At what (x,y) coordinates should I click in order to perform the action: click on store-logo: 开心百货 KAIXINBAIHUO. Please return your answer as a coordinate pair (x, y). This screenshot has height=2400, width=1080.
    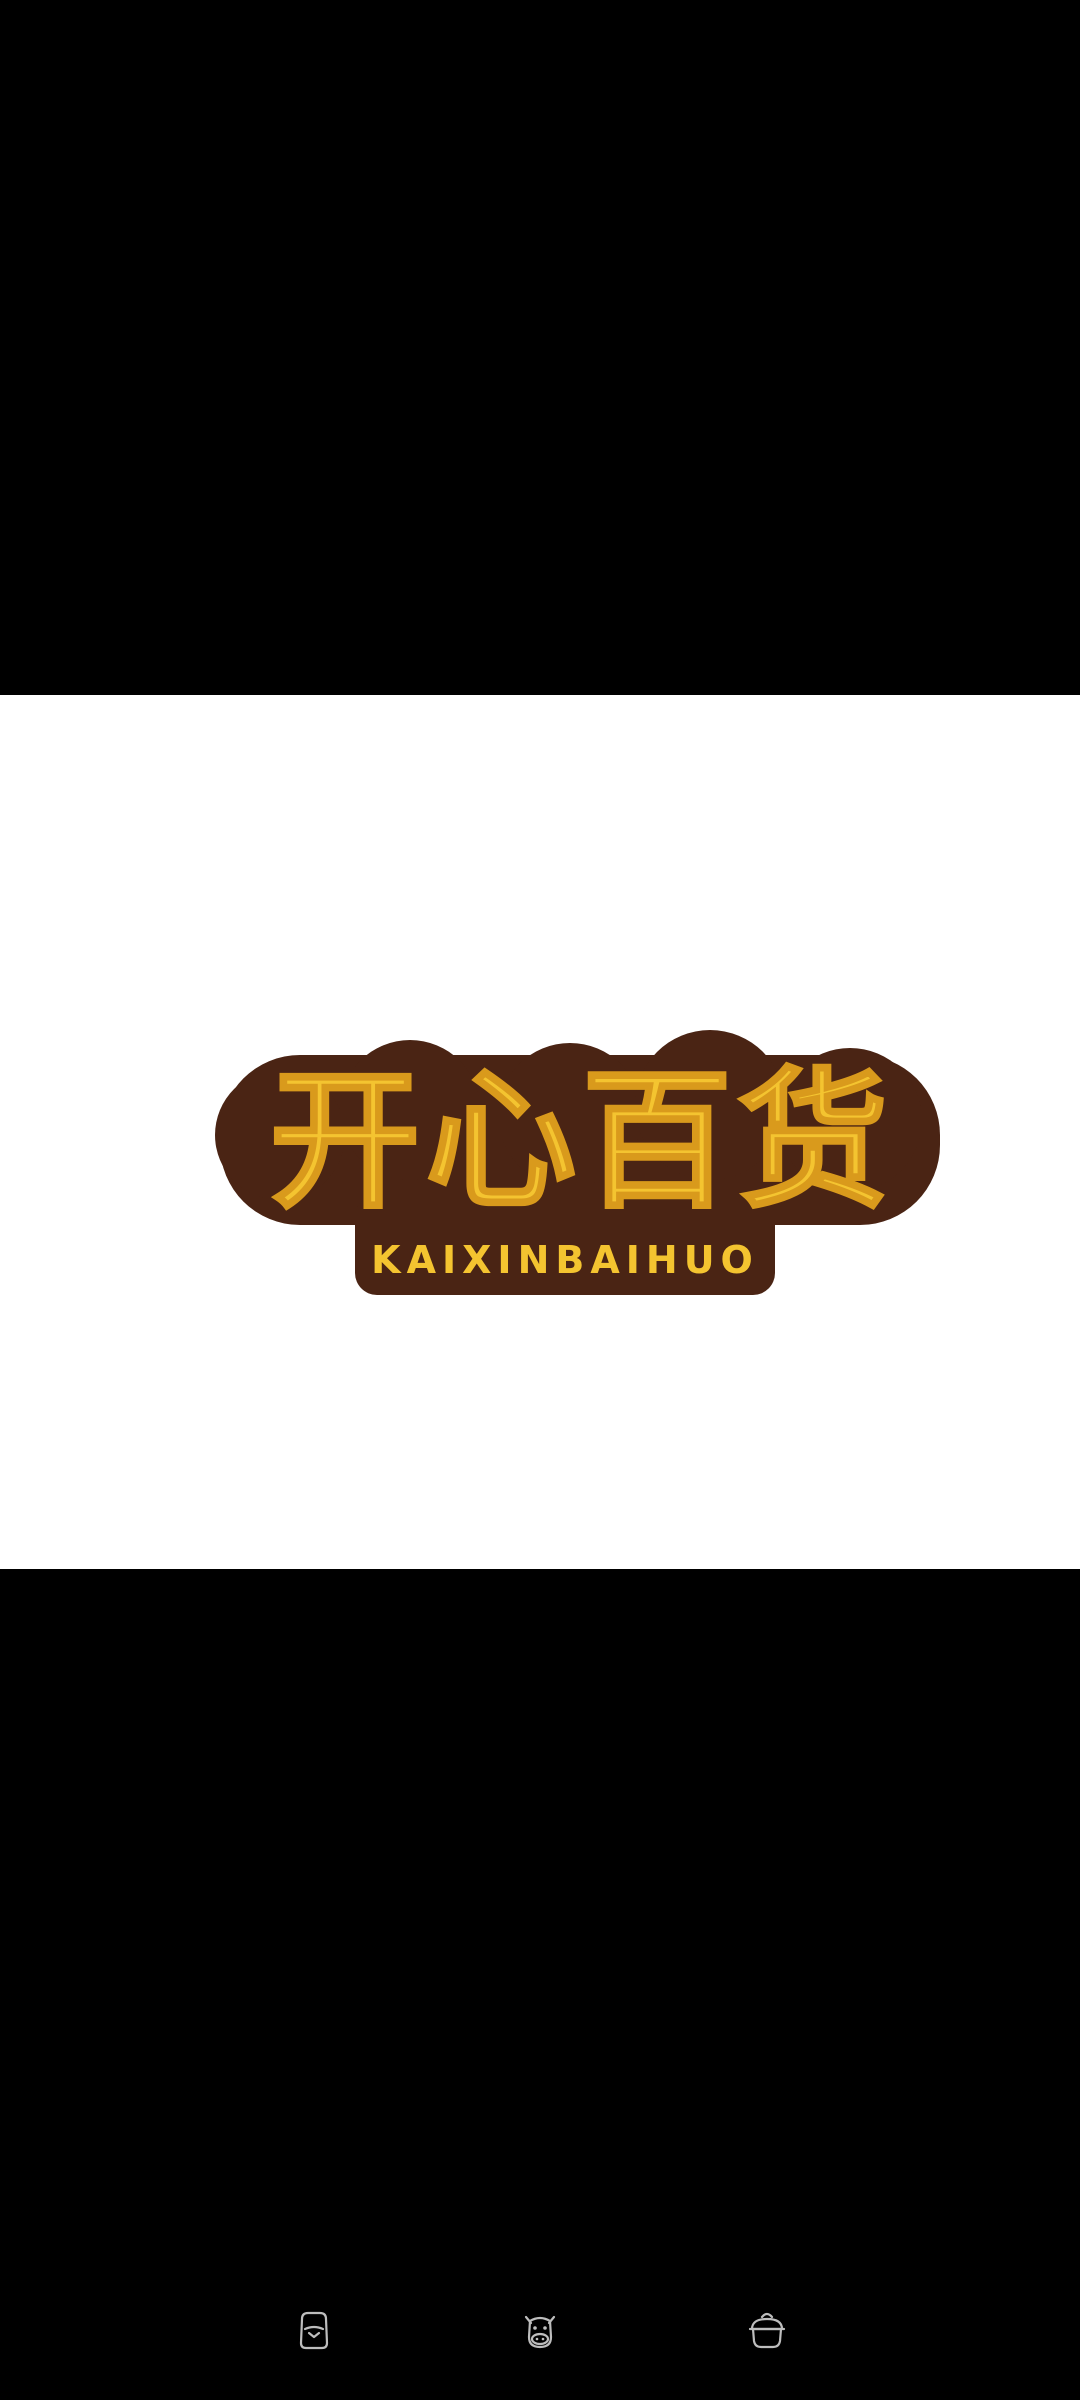
    Looking at the image, I should click on (580, 1167).